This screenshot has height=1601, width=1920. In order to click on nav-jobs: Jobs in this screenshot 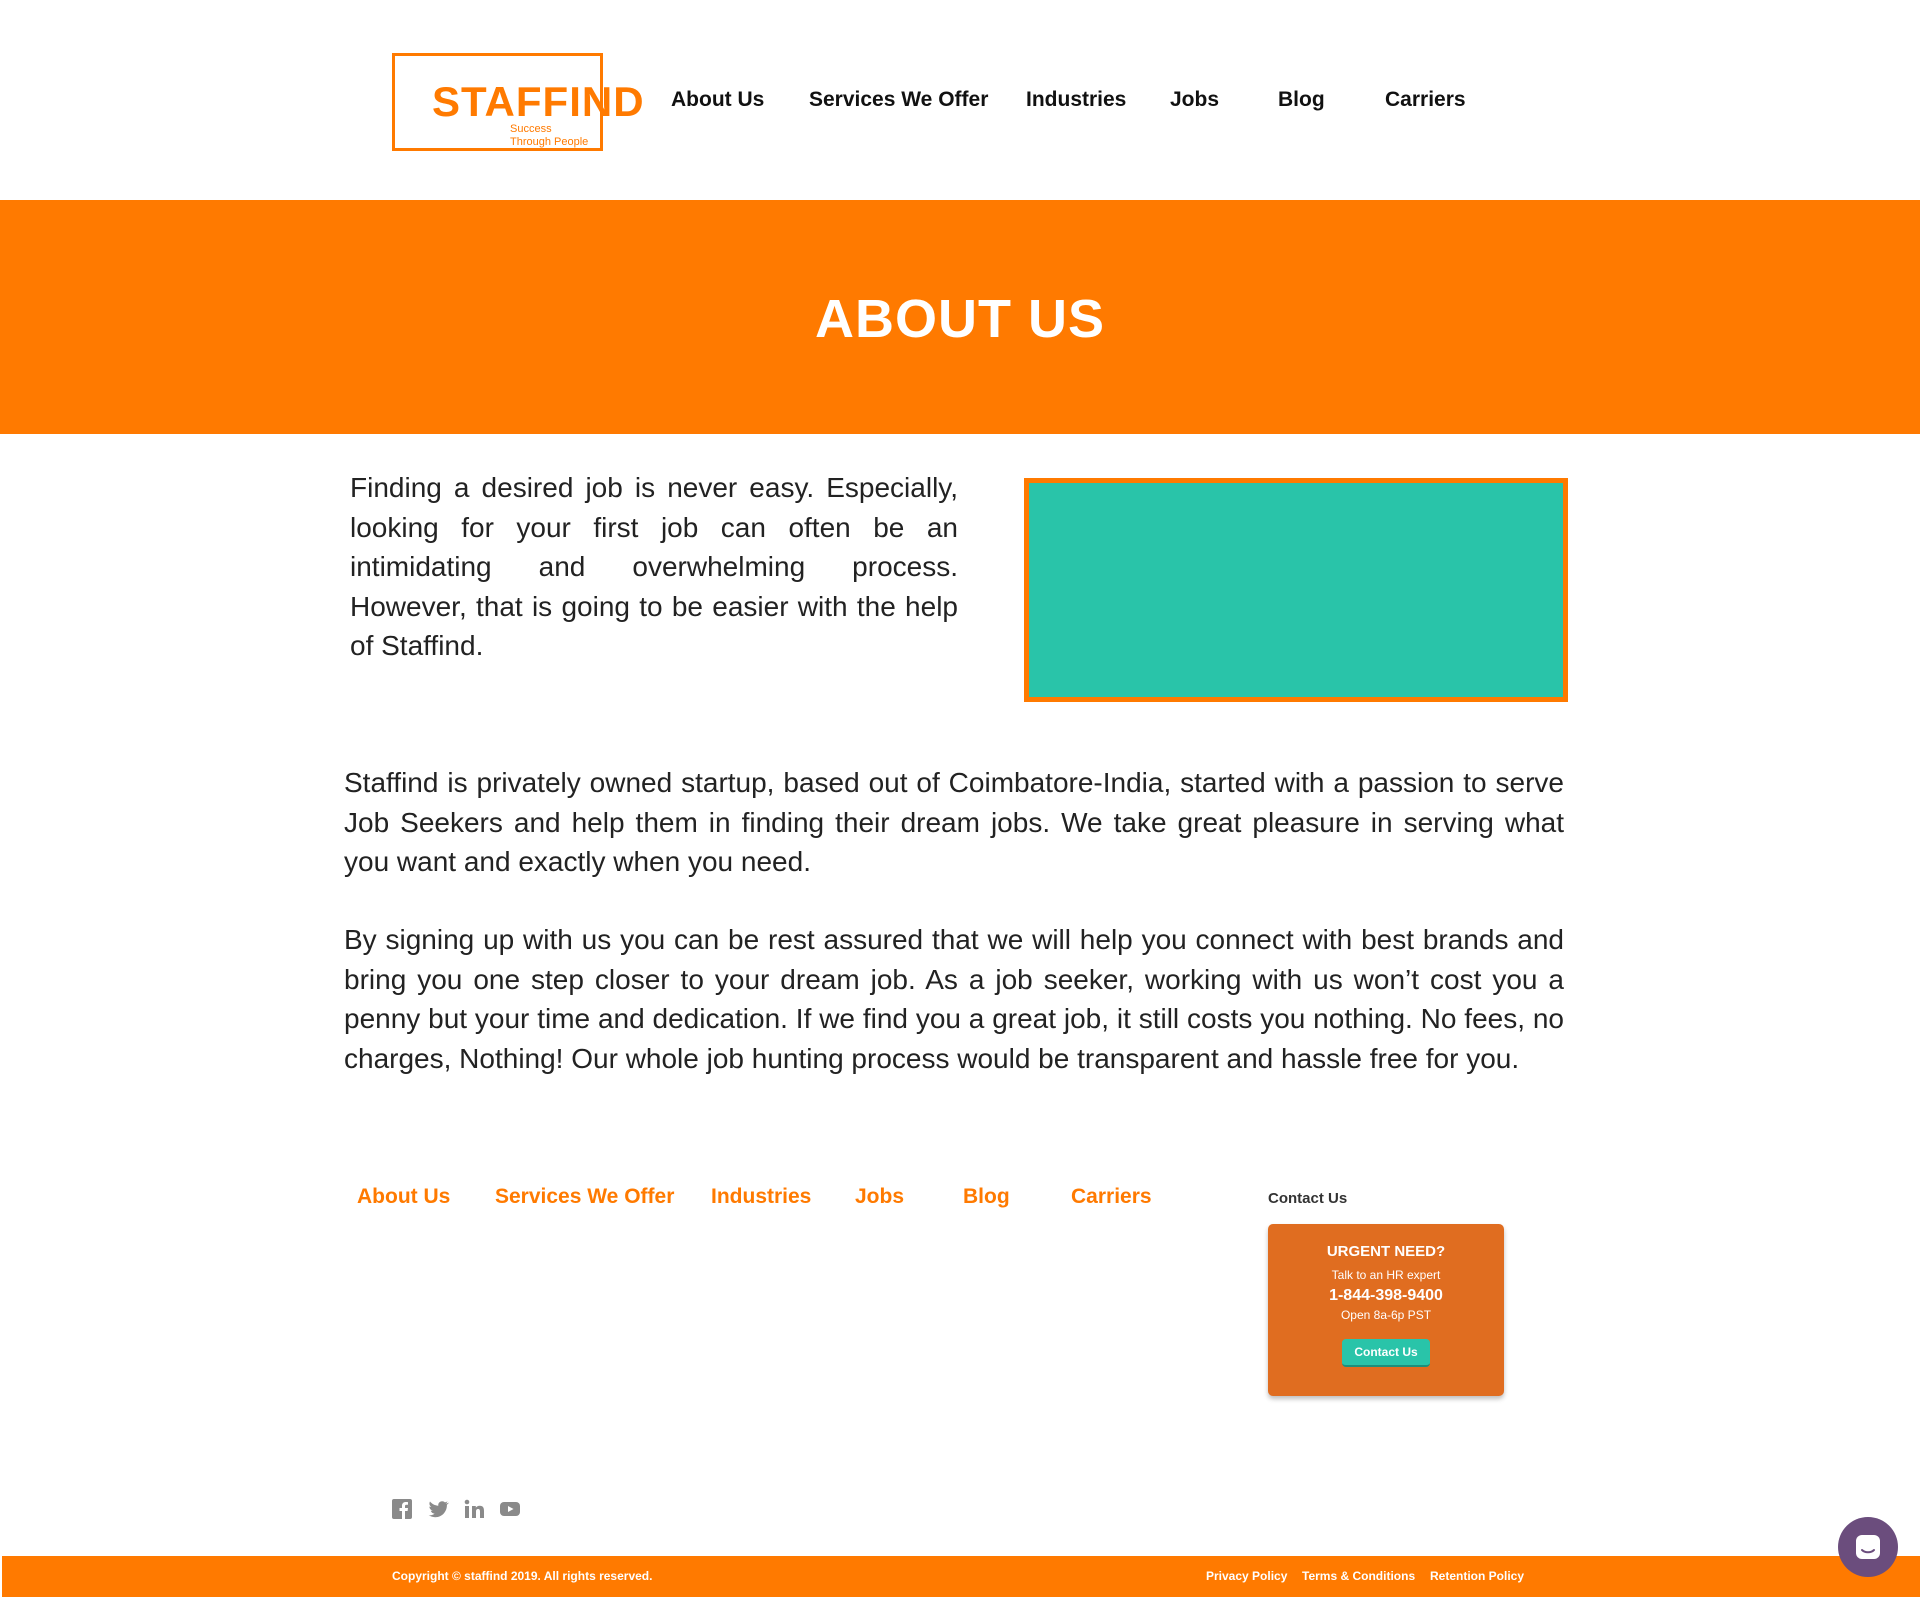, I will do `click(1194, 100)`.